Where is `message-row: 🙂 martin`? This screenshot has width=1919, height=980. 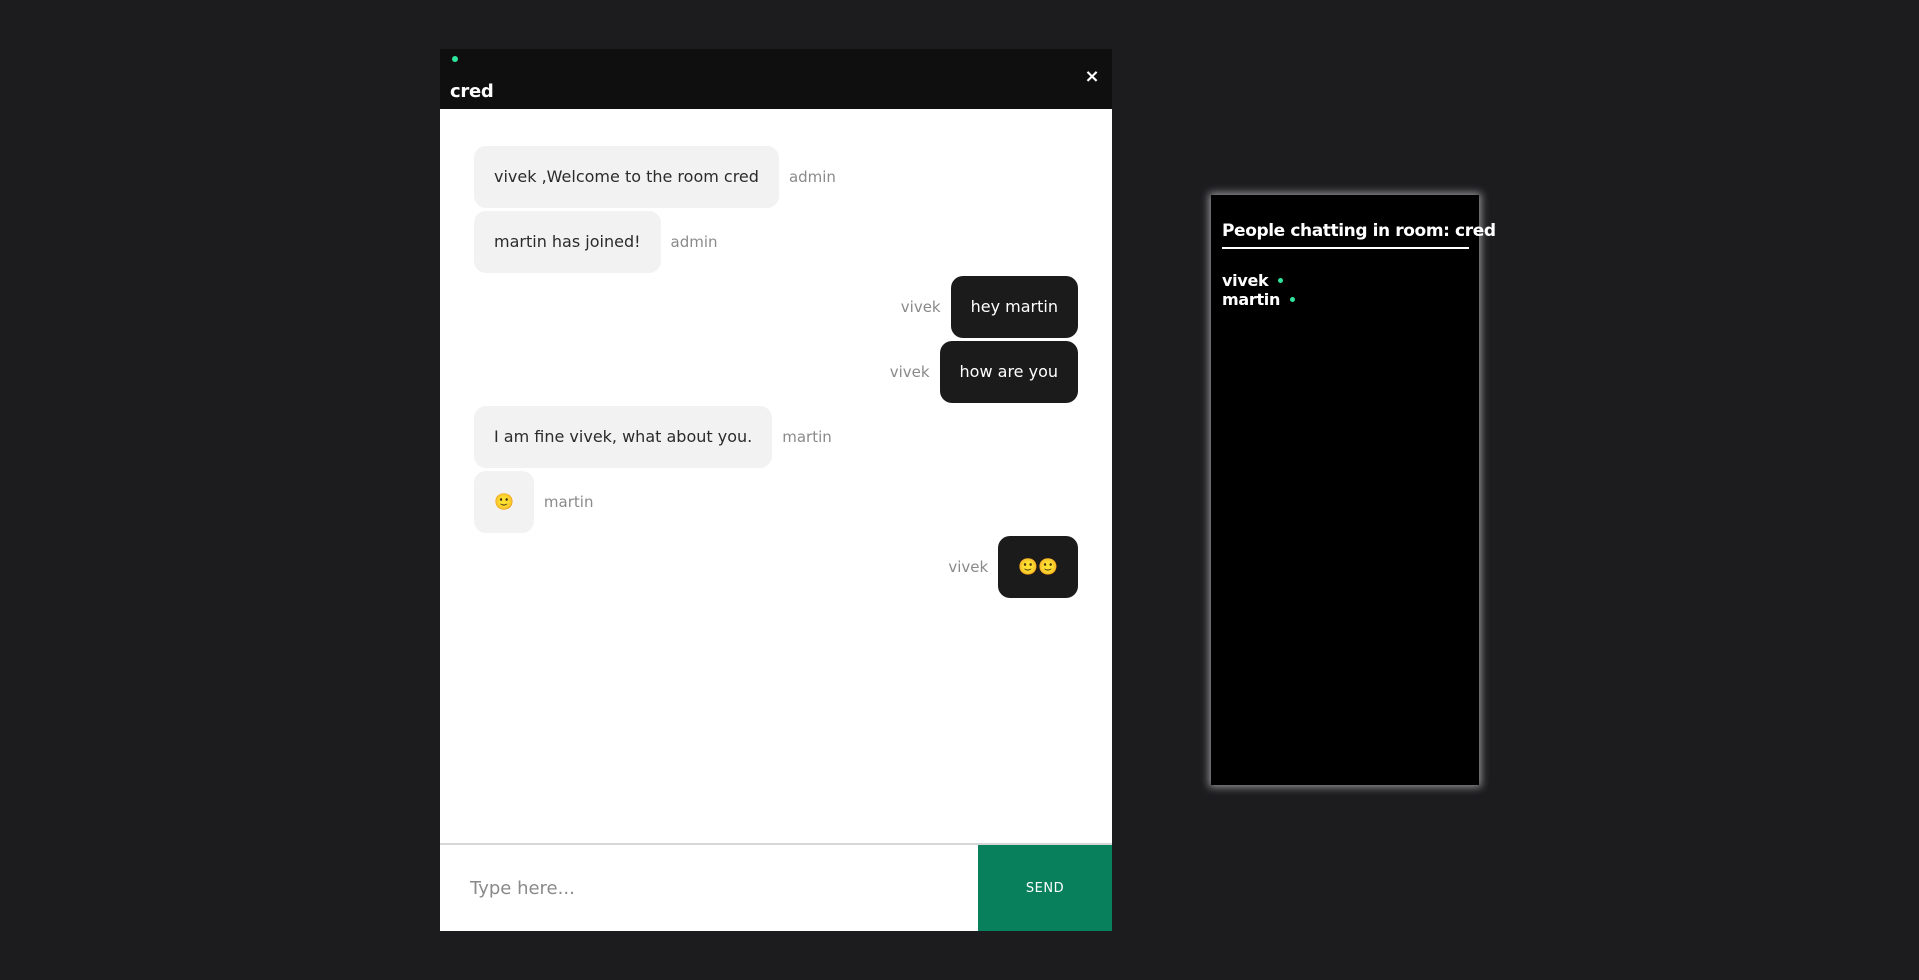 message-row: 🙂 martin is located at coordinates (776, 502).